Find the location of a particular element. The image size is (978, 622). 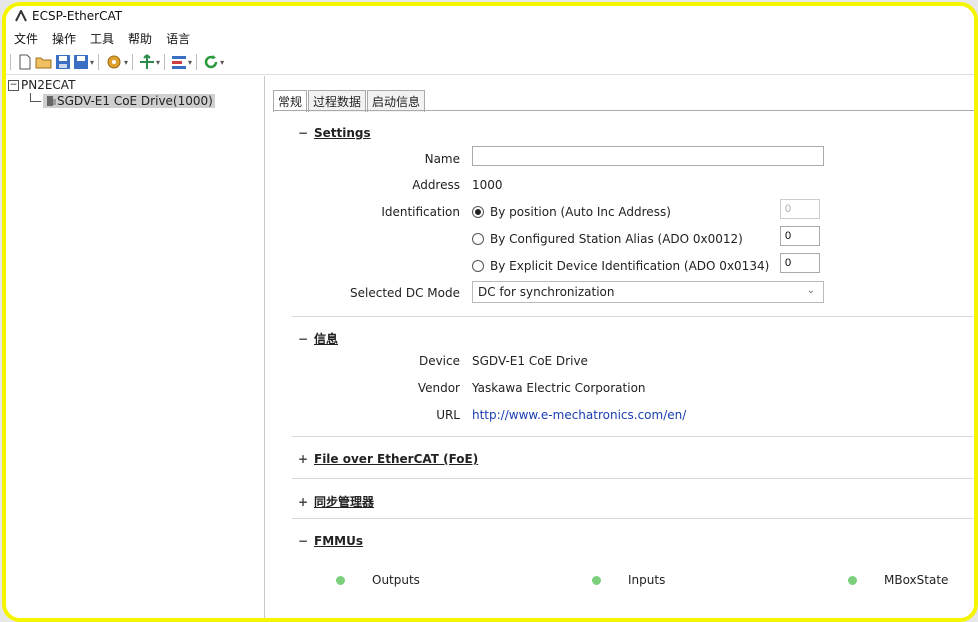

address-label: Address is located at coordinates (436, 185).